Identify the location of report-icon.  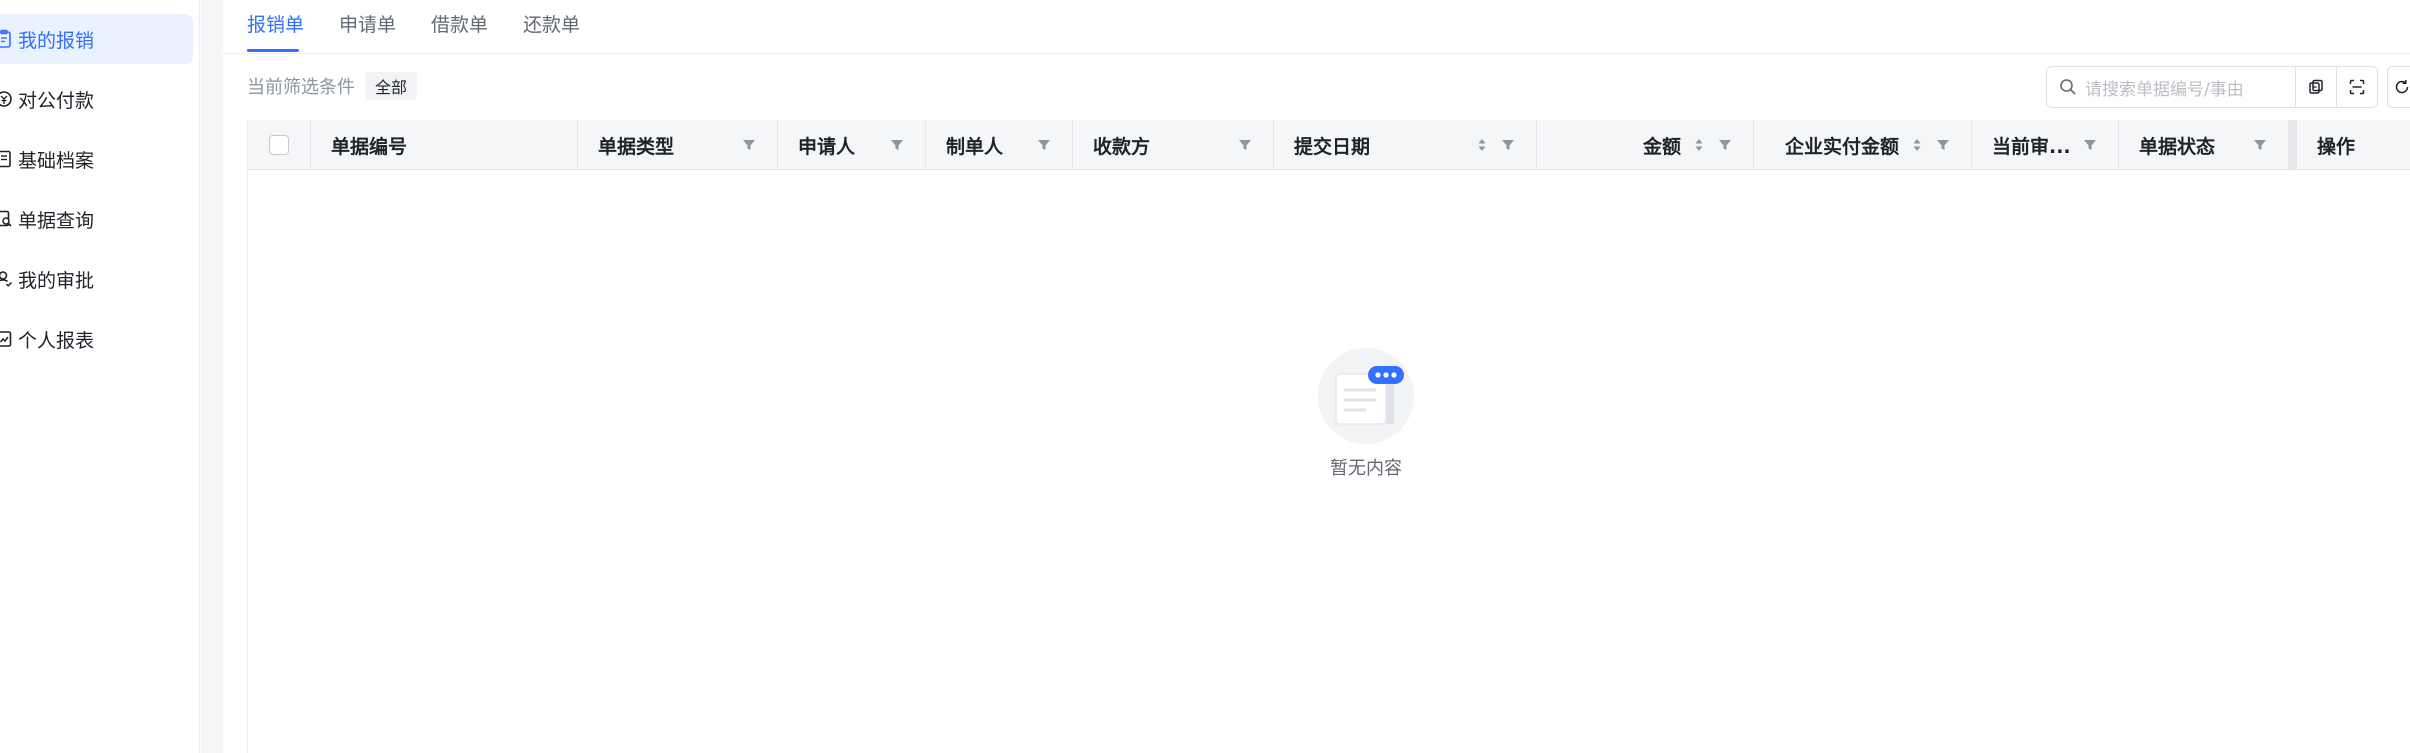
(7, 339).